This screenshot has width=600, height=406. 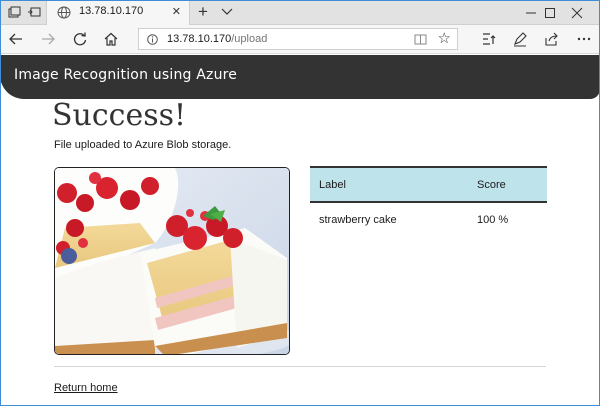 I want to click on column-header-score: Score, so click(x=507, y=184).